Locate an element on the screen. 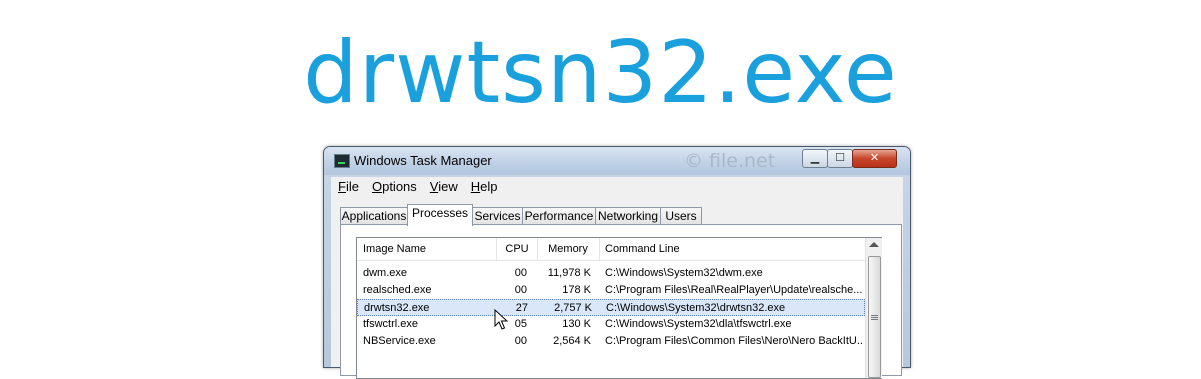  column-command-line: Command Line is located at coordinates (732, 249).